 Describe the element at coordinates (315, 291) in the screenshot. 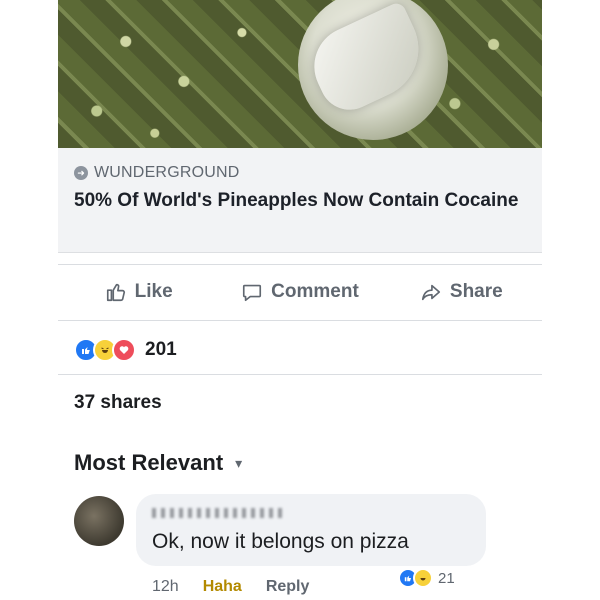

I see `comment-label: Comment` at that location.